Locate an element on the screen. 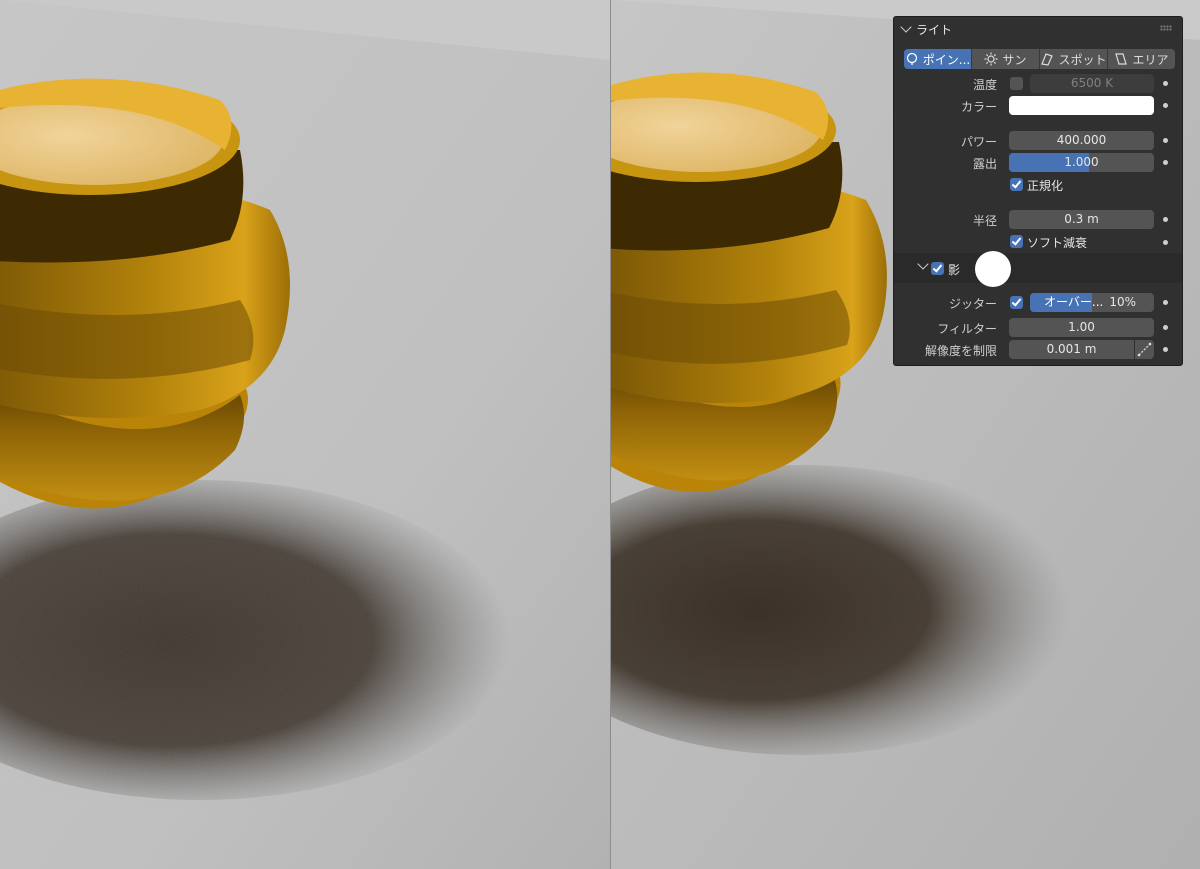 Image resolution: width=1200 pixels, height=869 pixels. light-type-label: サン is located at coordinates (1014, 59).